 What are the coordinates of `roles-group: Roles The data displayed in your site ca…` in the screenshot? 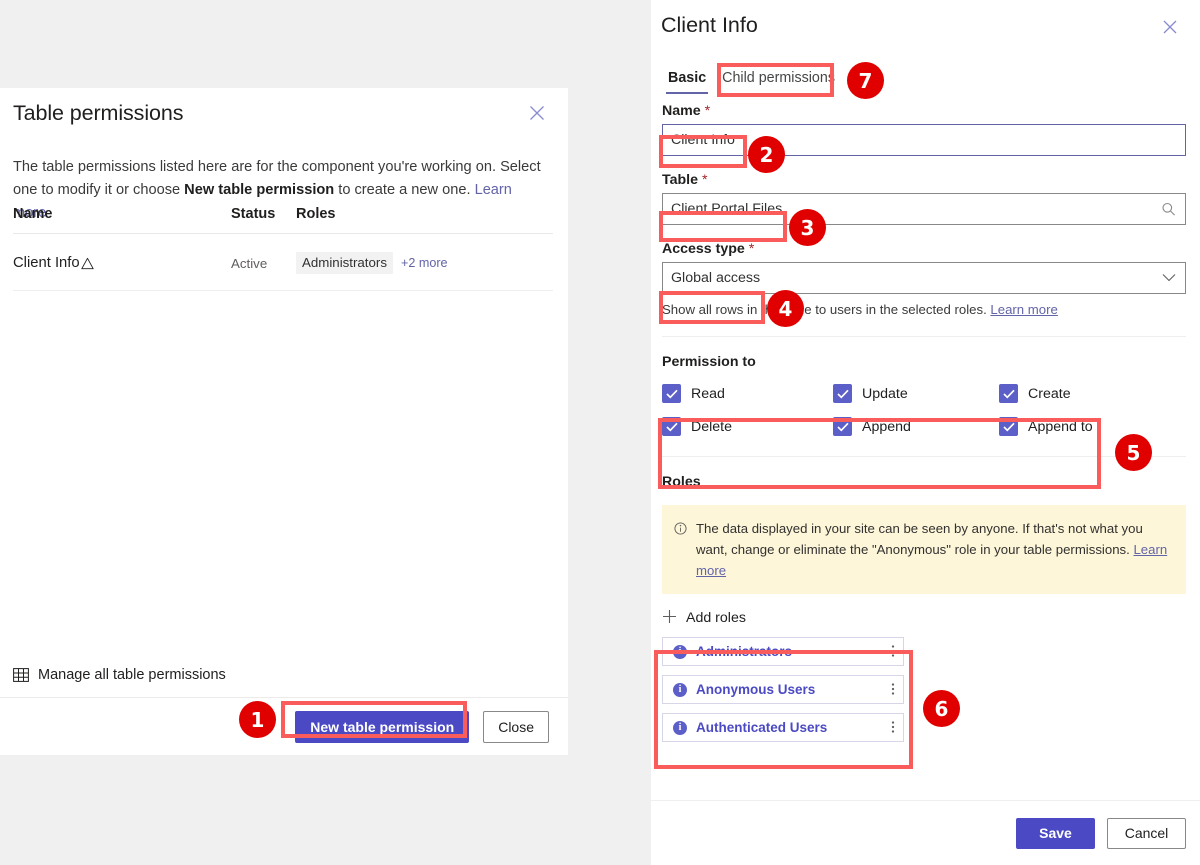 It's located at (924, 608).